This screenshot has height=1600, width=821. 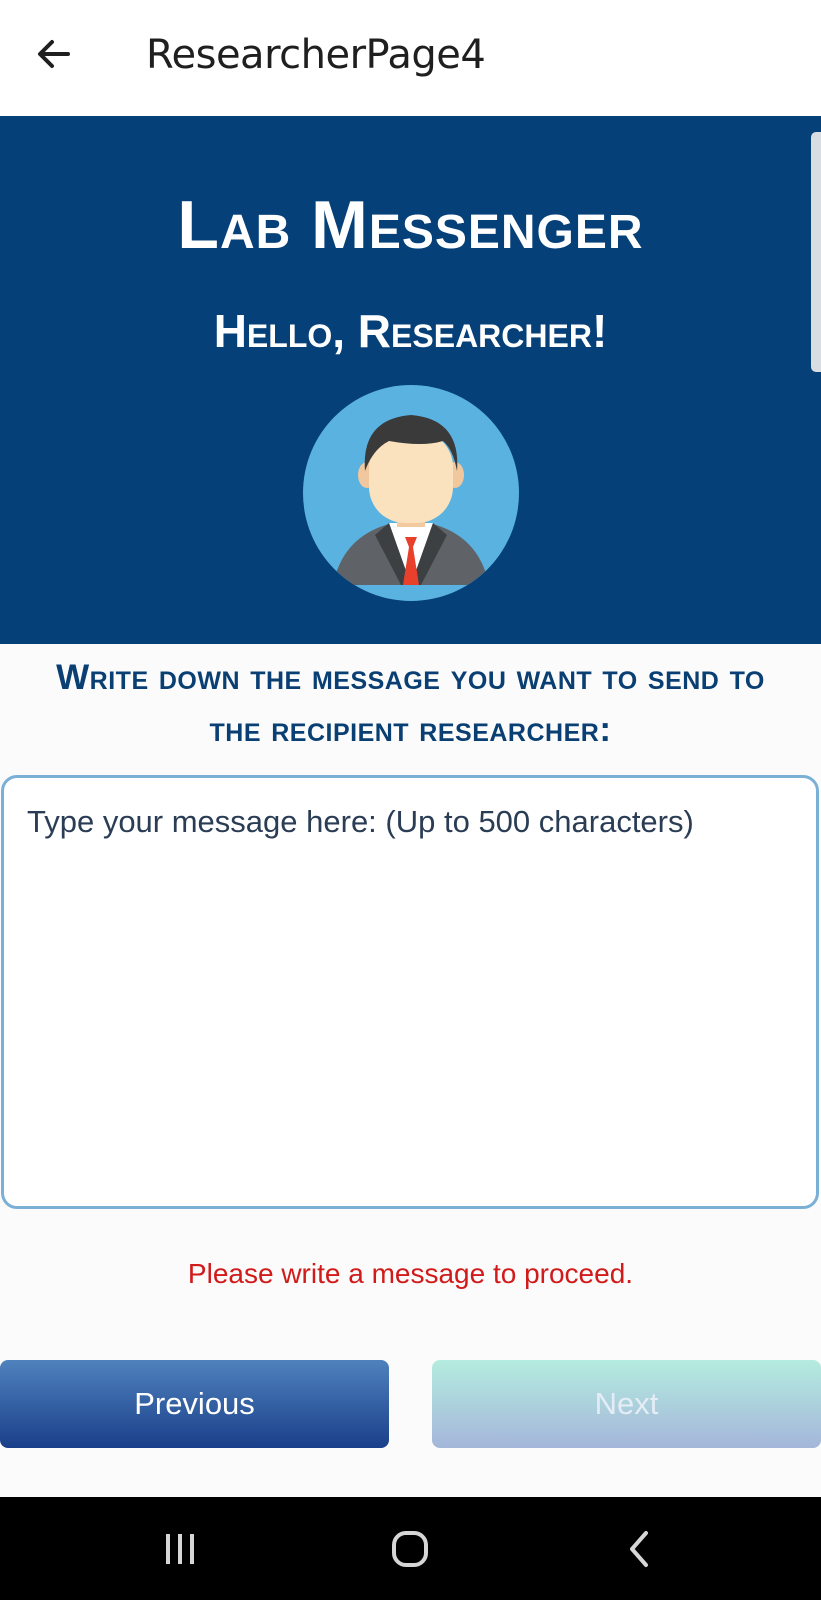 I want to click on chevron-left-icon, so click(x=639, y=1549).